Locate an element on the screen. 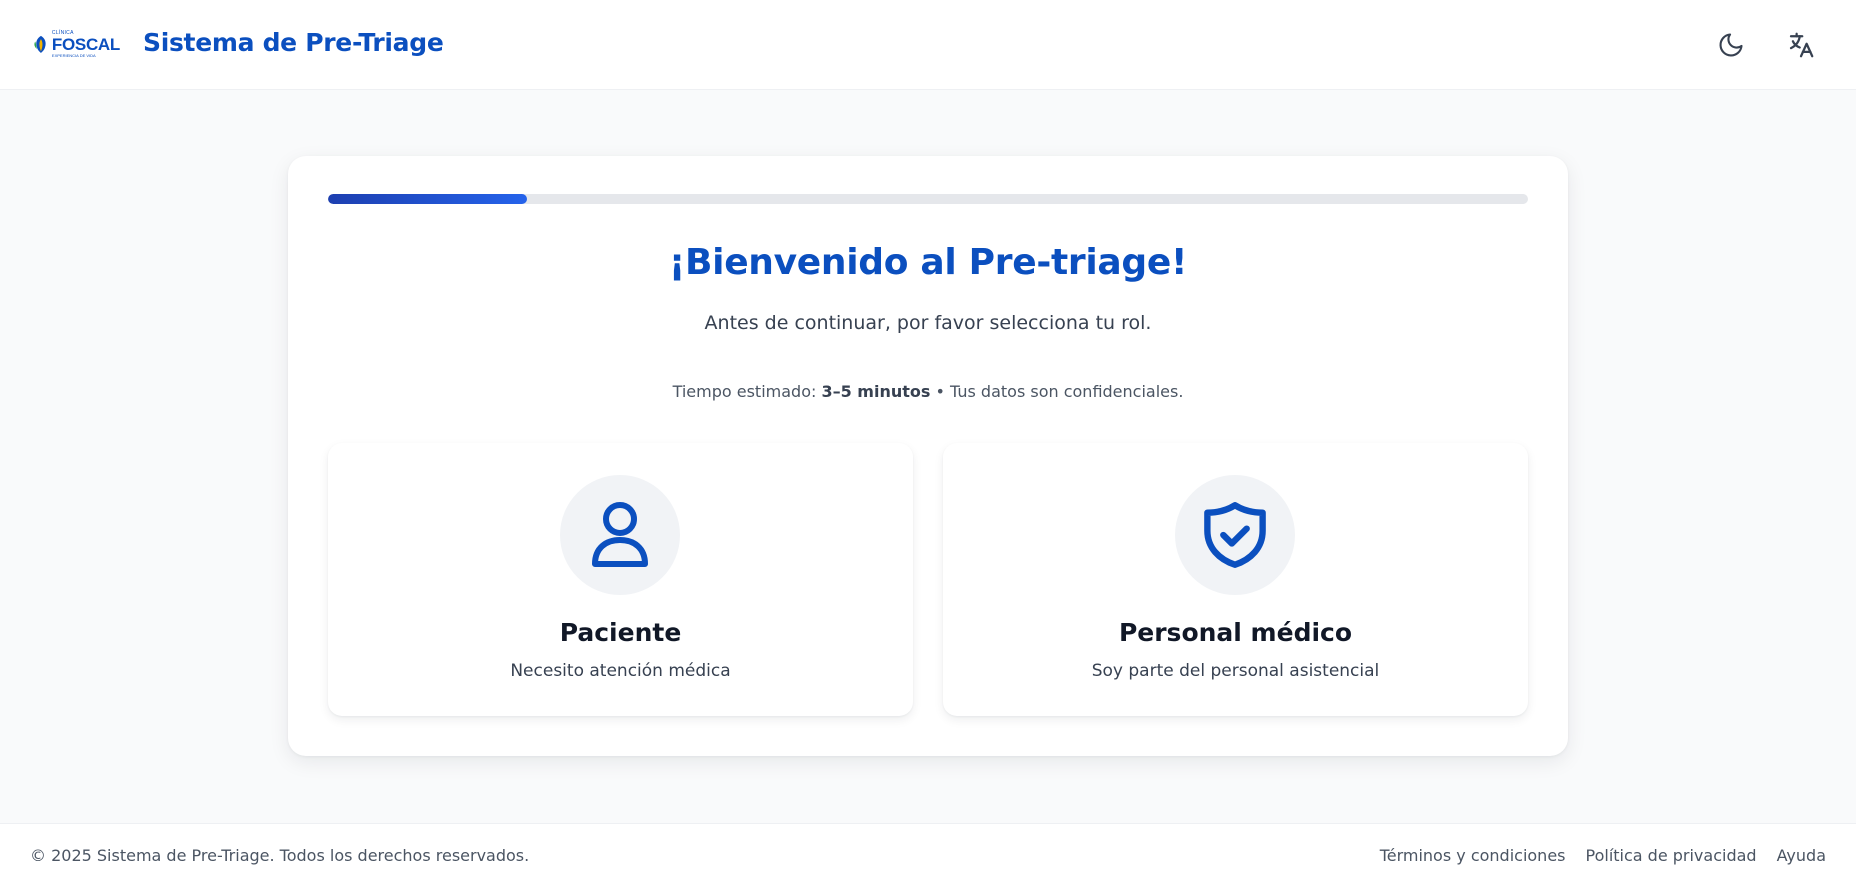 The width and height of the screenshot is (1856, 887). logo-brand-text: FOSCAL is located at coordinates (85, 44).